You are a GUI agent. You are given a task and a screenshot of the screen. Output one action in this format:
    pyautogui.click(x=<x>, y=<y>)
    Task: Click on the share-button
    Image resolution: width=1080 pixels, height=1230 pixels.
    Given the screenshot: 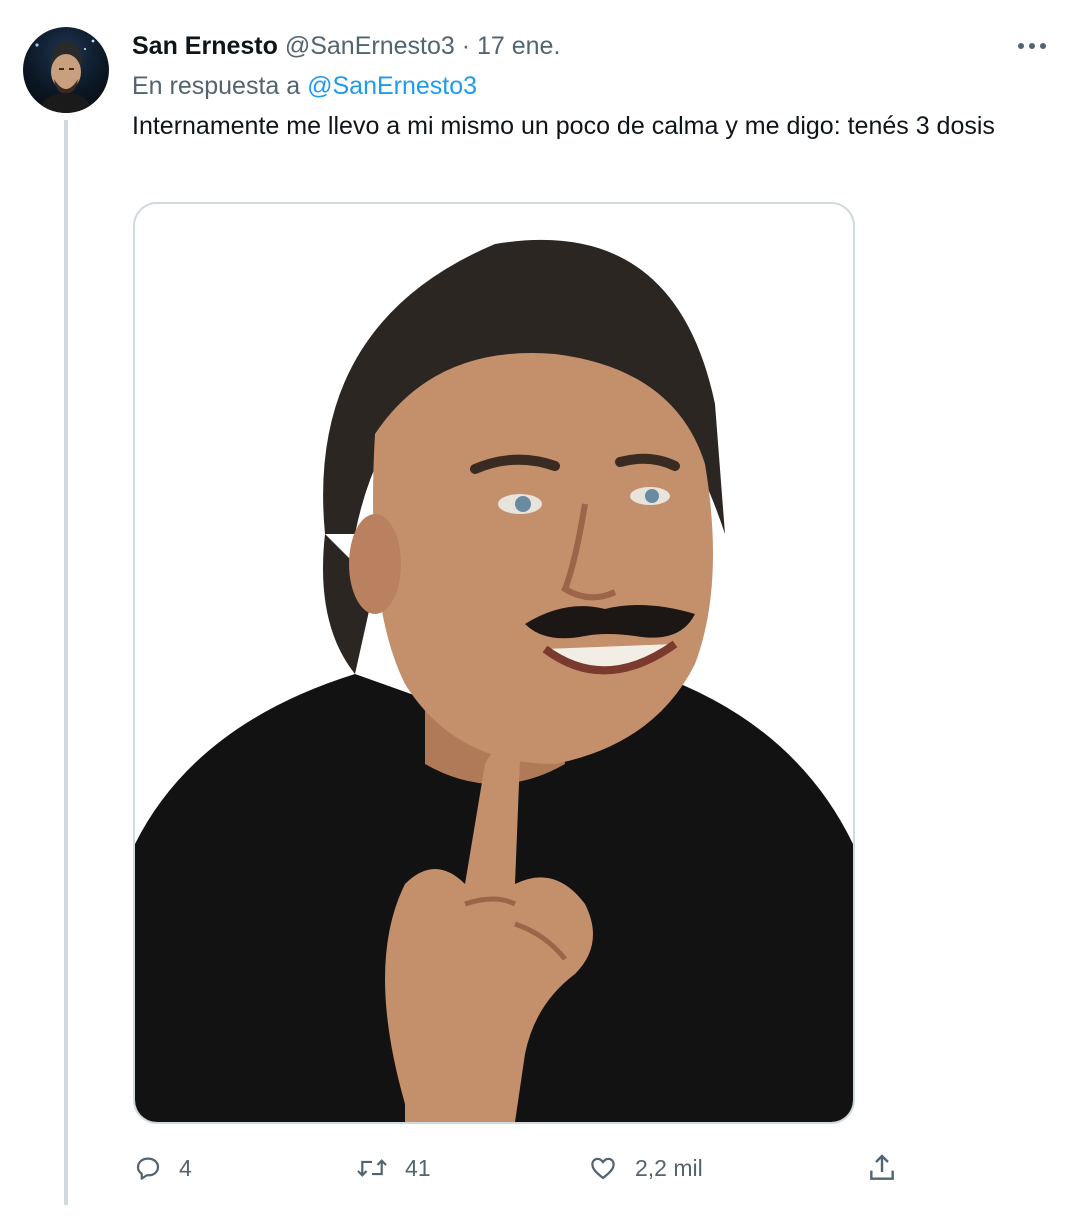 What is the action you would take?
    pyautogui.click(x=882, y=1168)
    